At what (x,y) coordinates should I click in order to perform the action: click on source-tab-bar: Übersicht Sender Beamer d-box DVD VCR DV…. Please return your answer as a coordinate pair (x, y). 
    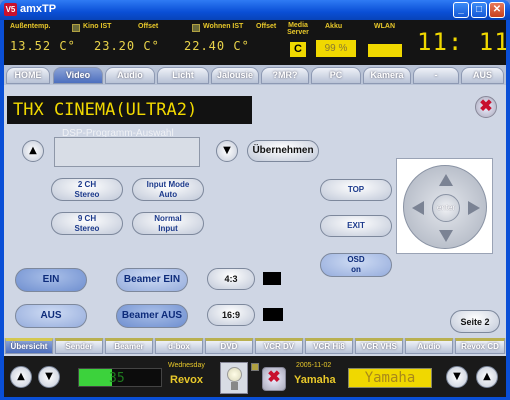
    Looking at the image, I should click on (255, 346).